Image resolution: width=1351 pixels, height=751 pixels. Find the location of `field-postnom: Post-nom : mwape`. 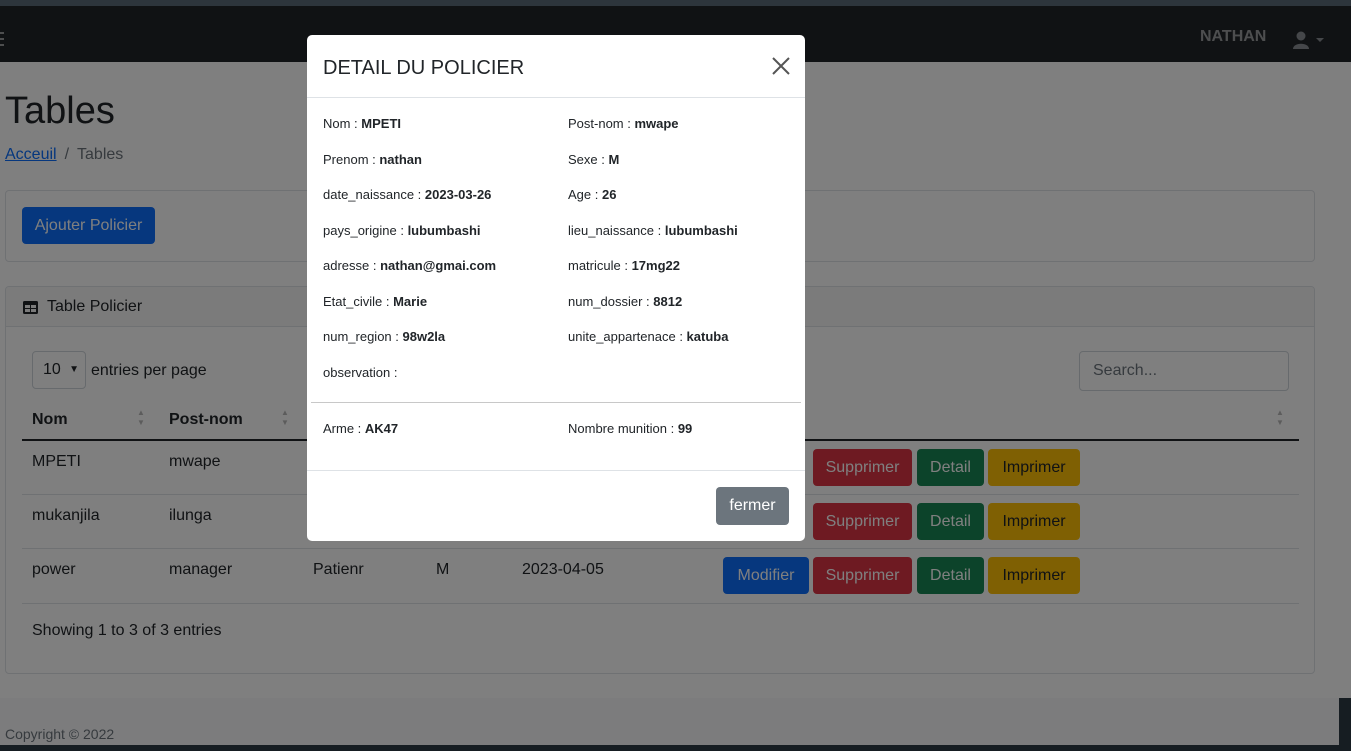

field-postnom: Post-nom : mwape is located at coordinates (623, 123).